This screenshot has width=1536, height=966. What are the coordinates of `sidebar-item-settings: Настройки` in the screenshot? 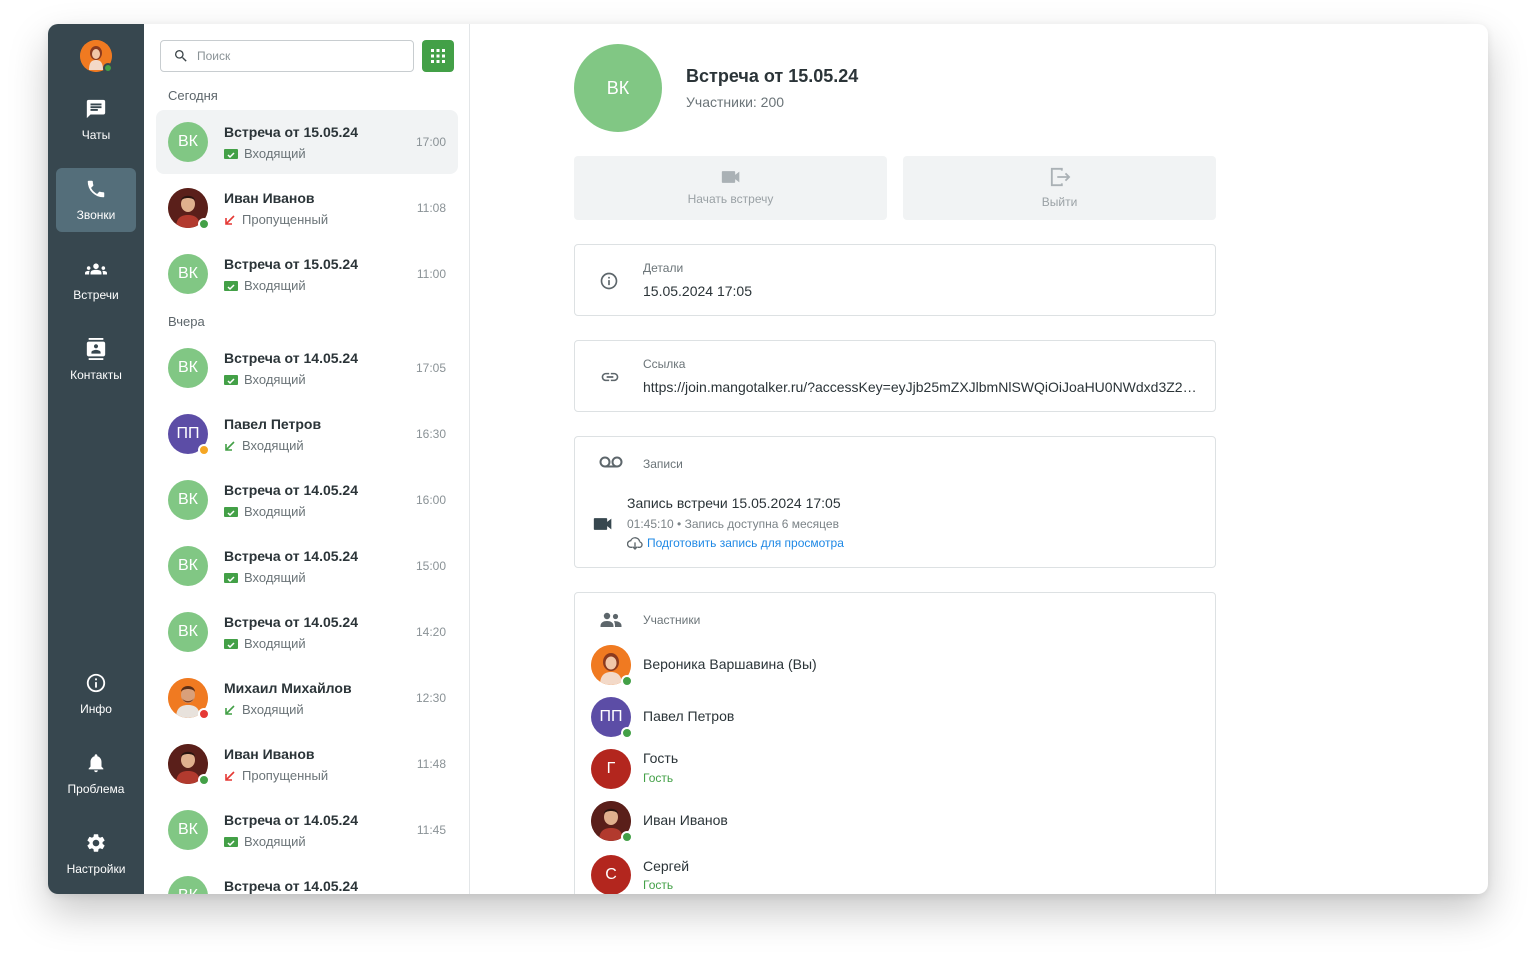 It's located at (96, 854).